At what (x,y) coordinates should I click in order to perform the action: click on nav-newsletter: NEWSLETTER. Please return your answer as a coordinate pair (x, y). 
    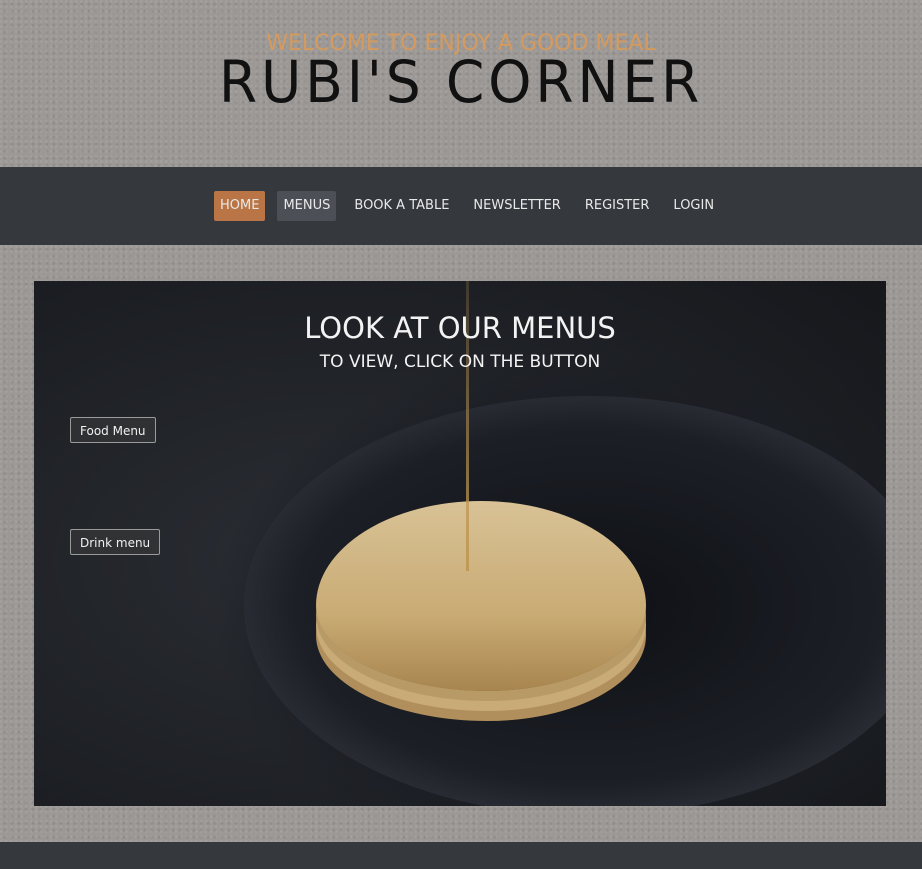
    Looking at the image, I should click on (516, 206).